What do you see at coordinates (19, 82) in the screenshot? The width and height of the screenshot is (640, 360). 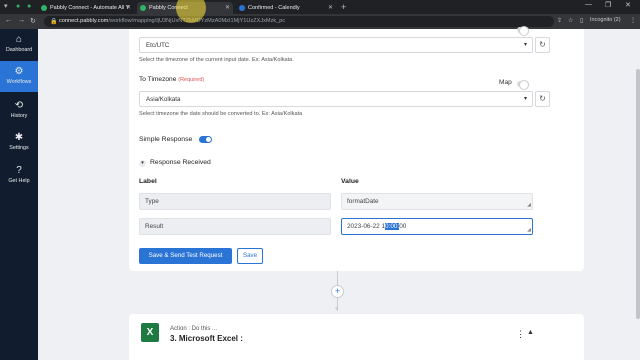 I see `sidebar-item-label: Workflows` at bounding box center [19, 82].